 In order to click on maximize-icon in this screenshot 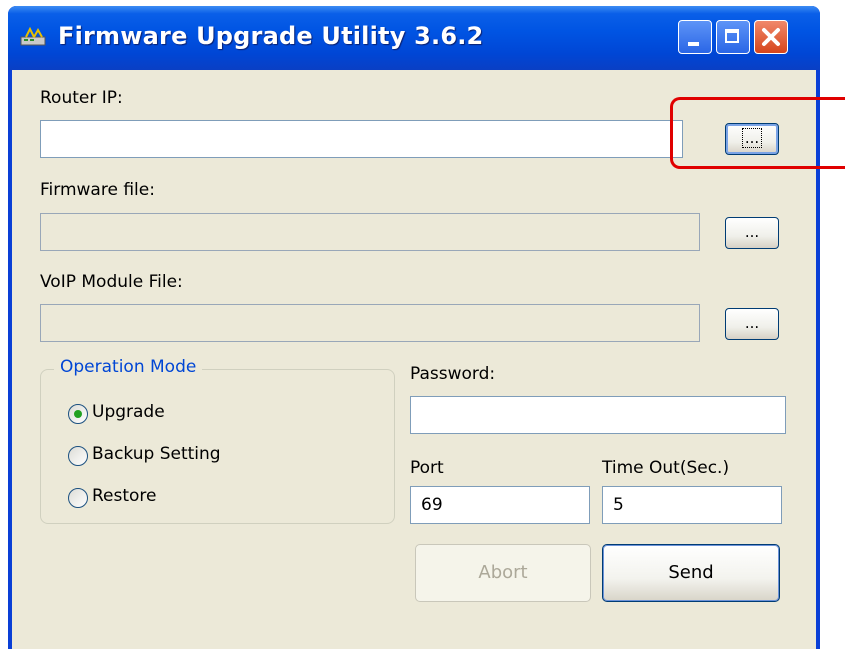, I will do `click(732, 36)`.